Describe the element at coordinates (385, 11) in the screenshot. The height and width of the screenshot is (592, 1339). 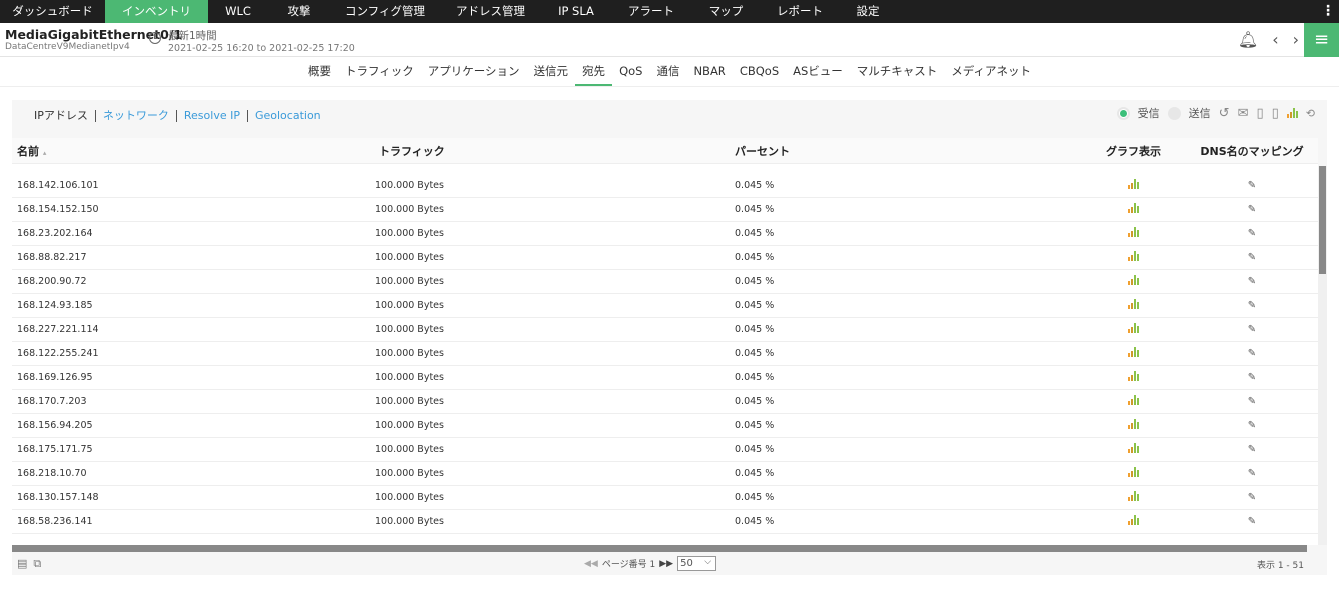
I see `nav-item-4: コンフィグ管理` at that location.